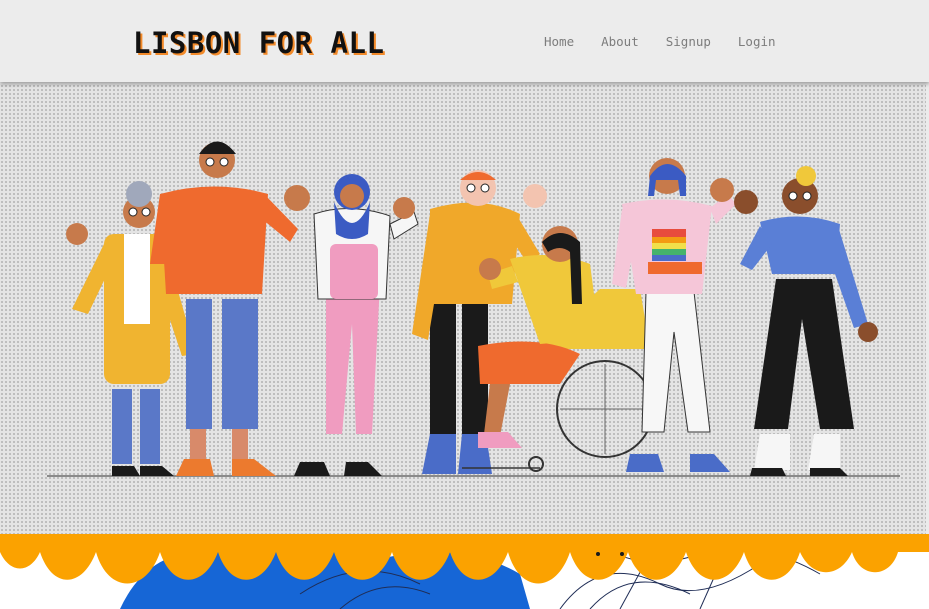 The height and width of the screenshot is (609, 929). I want to click on person-yellow-hoodie, so click(479, 322).